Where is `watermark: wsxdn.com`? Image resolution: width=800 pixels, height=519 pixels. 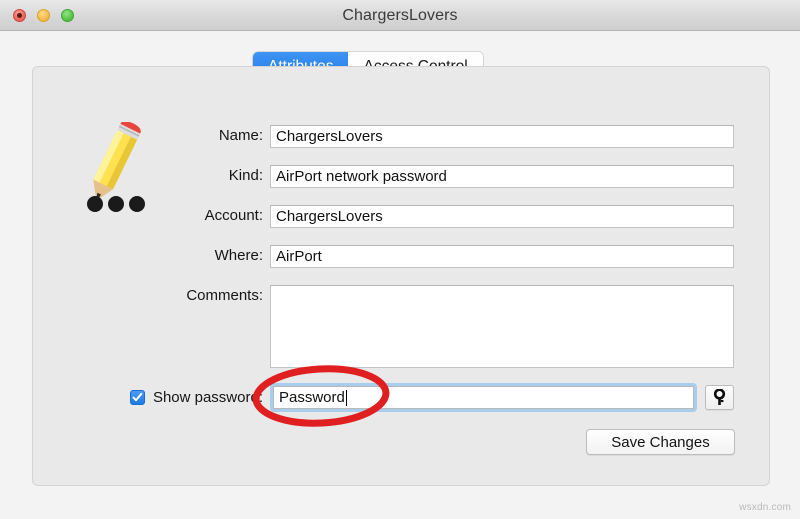
watermark: wsxdn.com is located at coordinates (765, 507).